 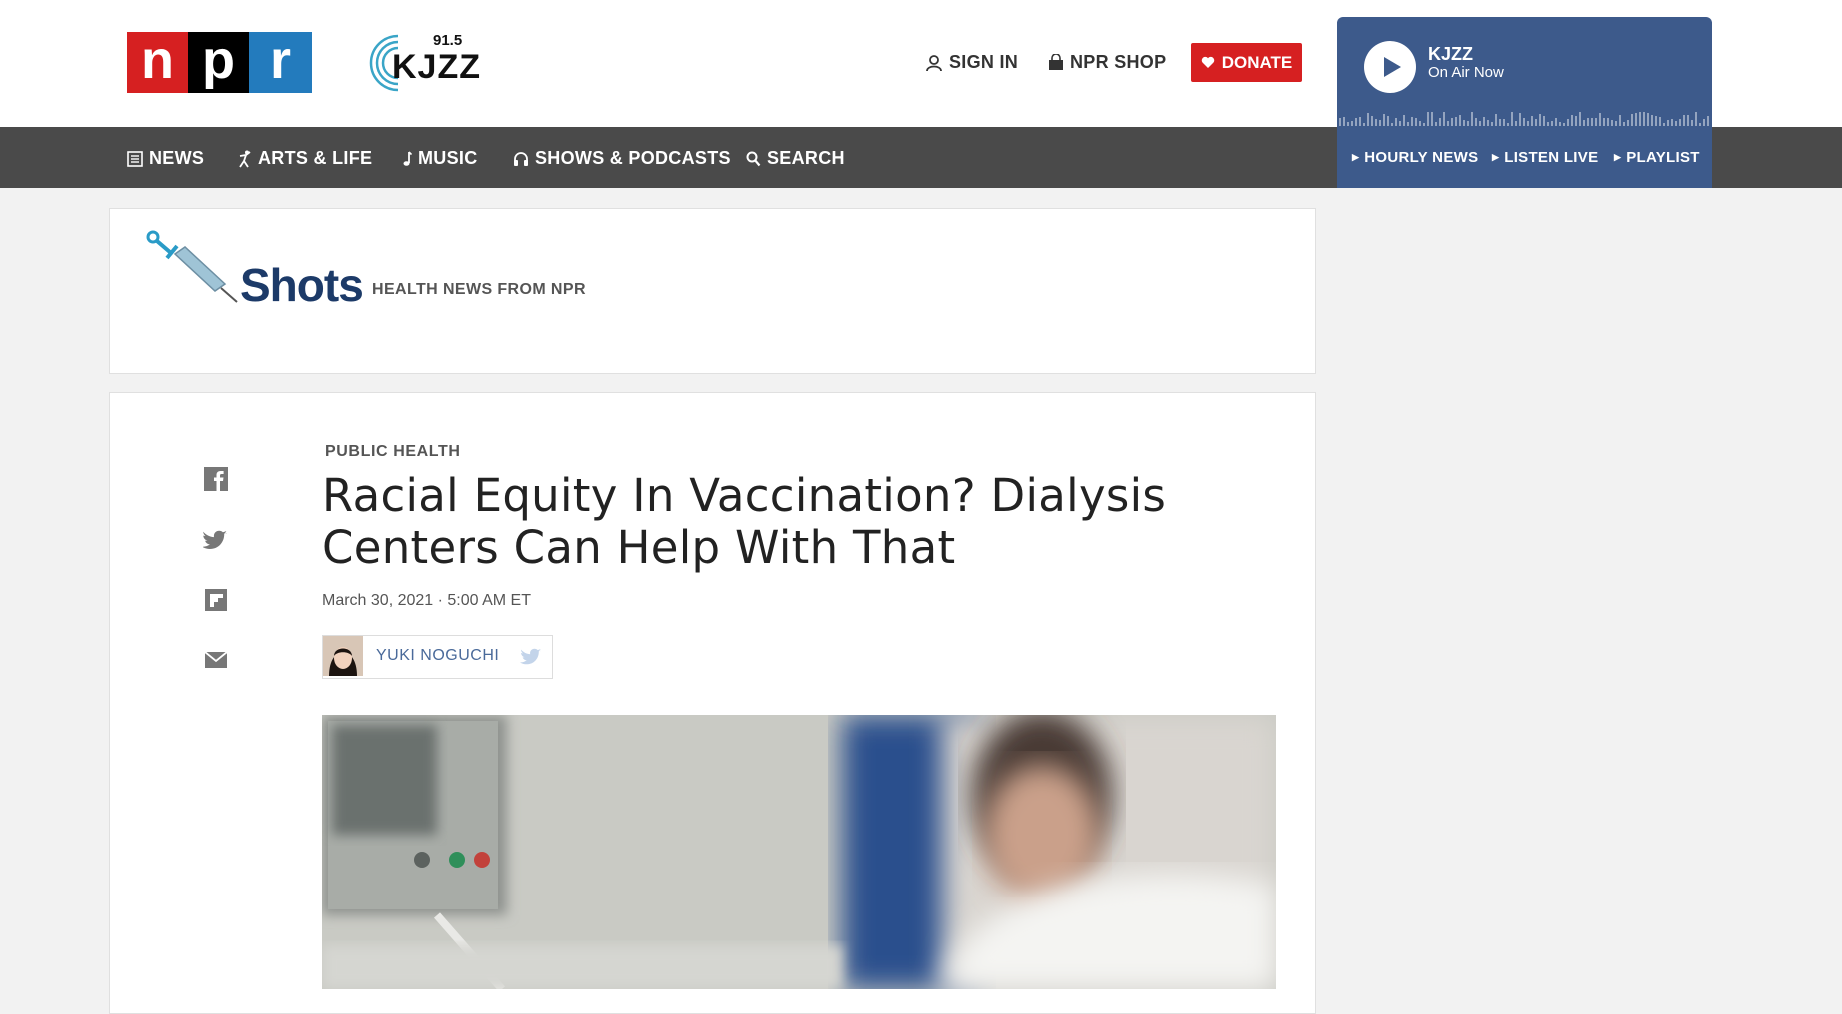 I want to click on author-twitter-icon, so click(x=531, y=657).